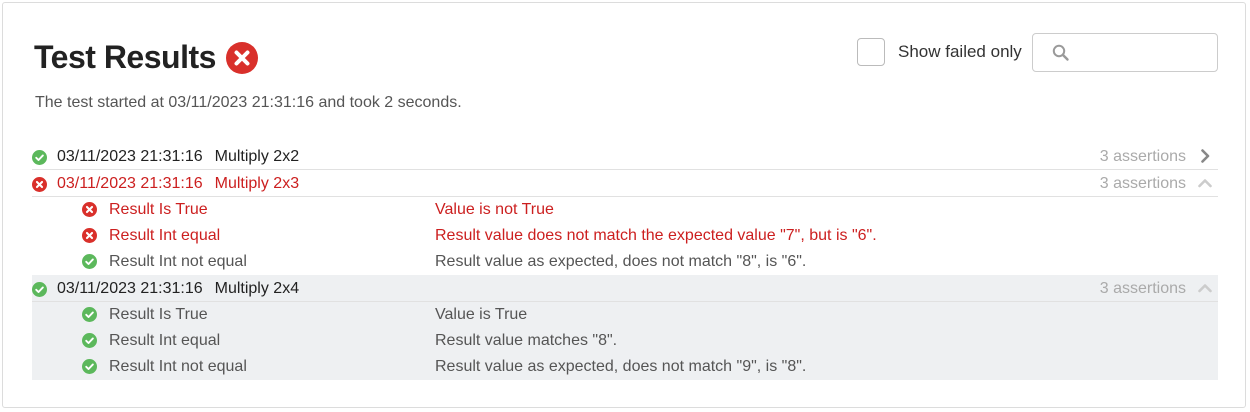  What do you see at coordinates (1060, 52) in the screenshot?
I see `search-icon` at bounding box center [1060, 52].